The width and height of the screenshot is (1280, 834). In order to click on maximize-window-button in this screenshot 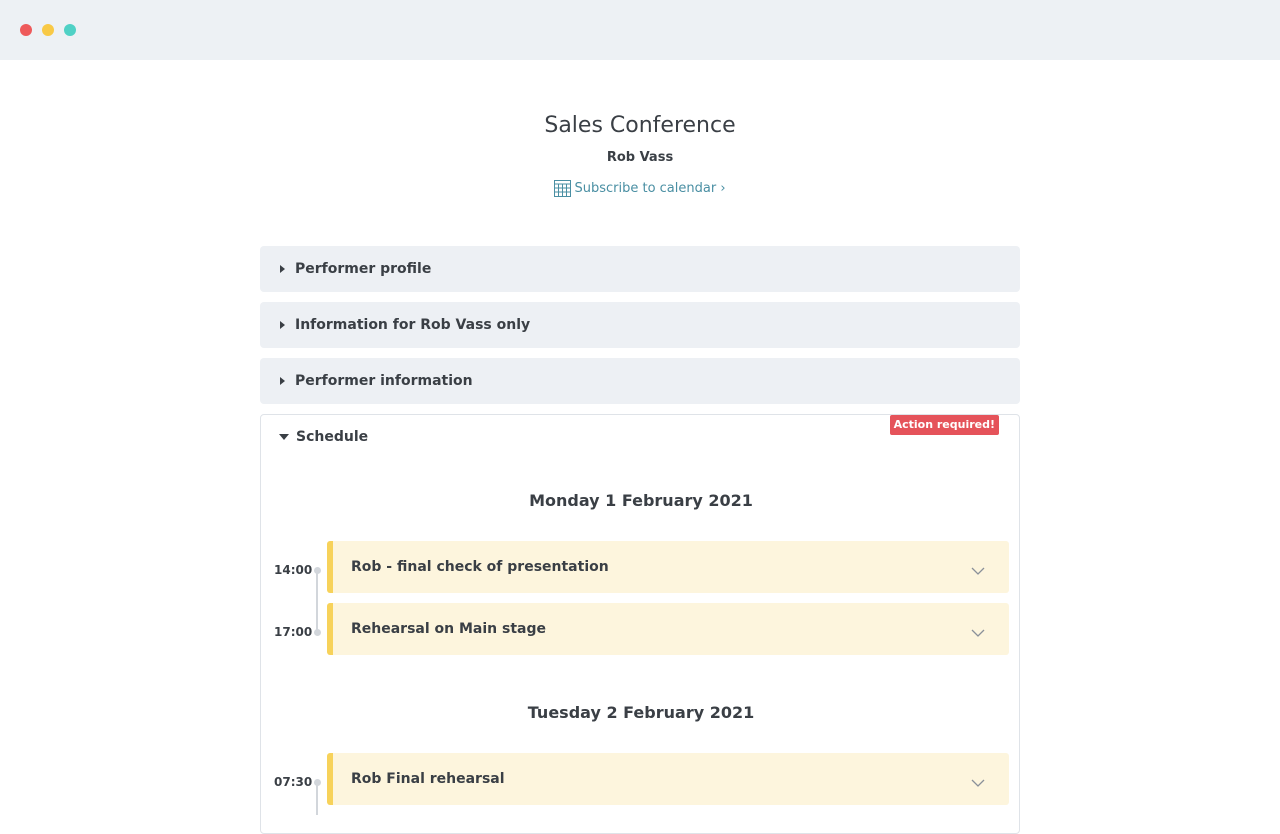, I will do `click(70, 30)`.